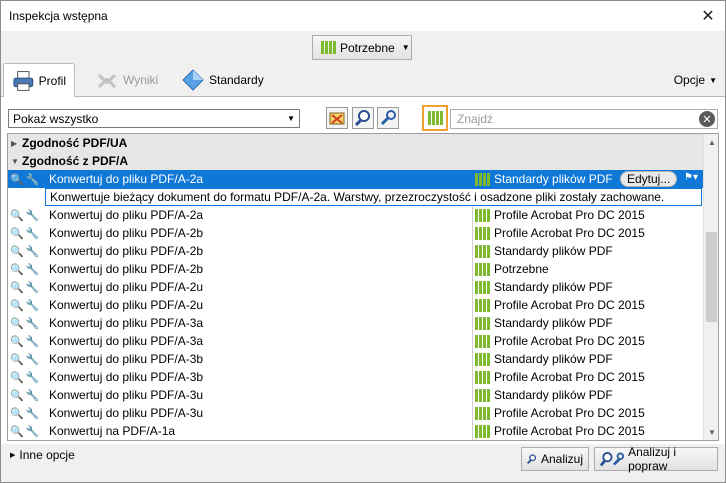 Image resolution: width=726 pixels, height=483 pixels. Describe the element at coordinates (691, 177) in the screenshot. I see `flag-dropdown-icon: ⚑▾` at that location.